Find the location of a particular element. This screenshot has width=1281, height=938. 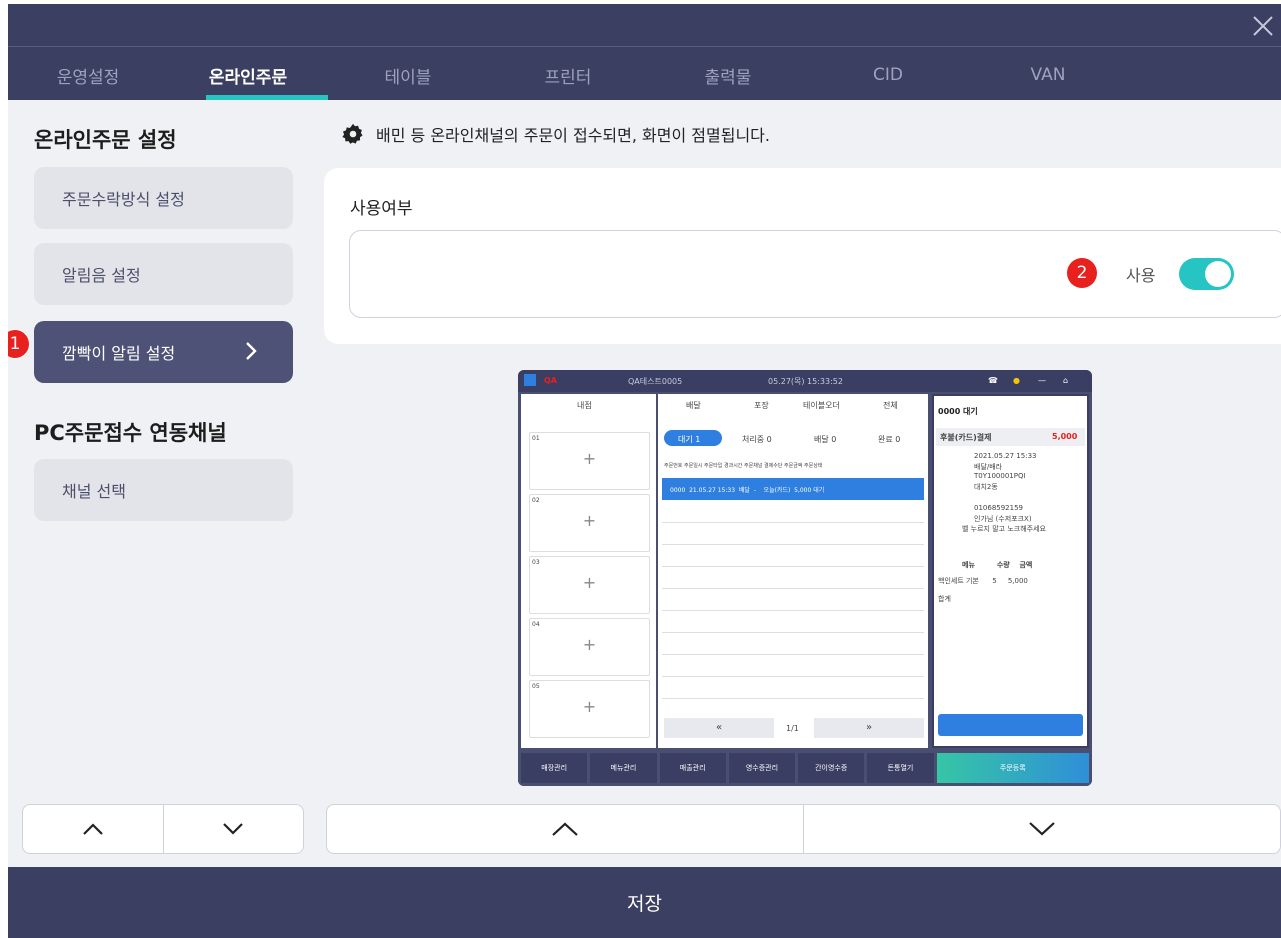

preview-bottom-button: 매출관리 is located at coordinates (692, 768).